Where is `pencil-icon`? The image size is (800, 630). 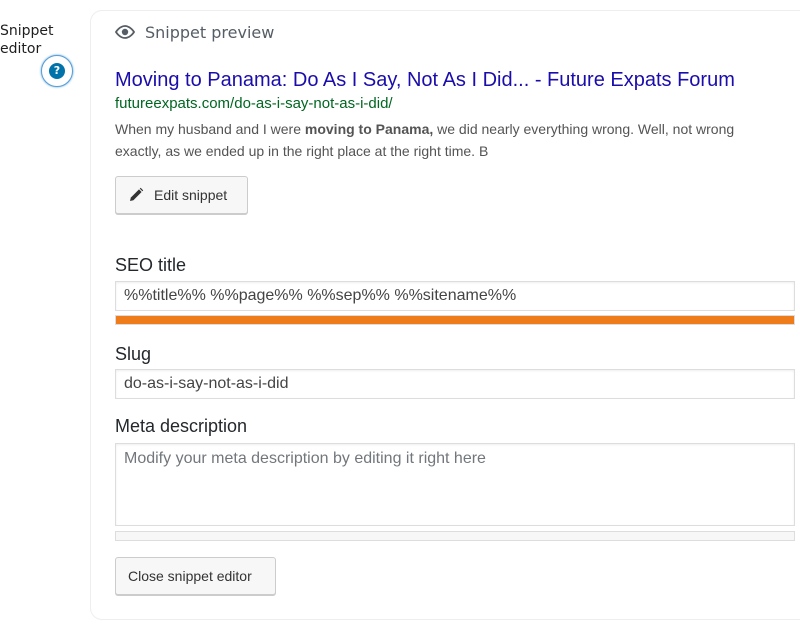 pencil-icon is located at coordinates (137, 194).